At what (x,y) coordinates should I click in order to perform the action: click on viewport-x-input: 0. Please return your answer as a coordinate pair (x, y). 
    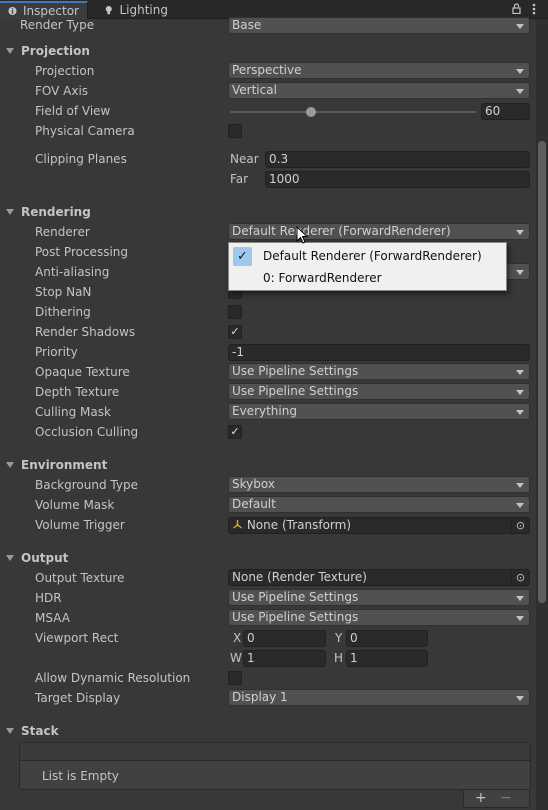
    Looking at the image, I should click on (284, 638).